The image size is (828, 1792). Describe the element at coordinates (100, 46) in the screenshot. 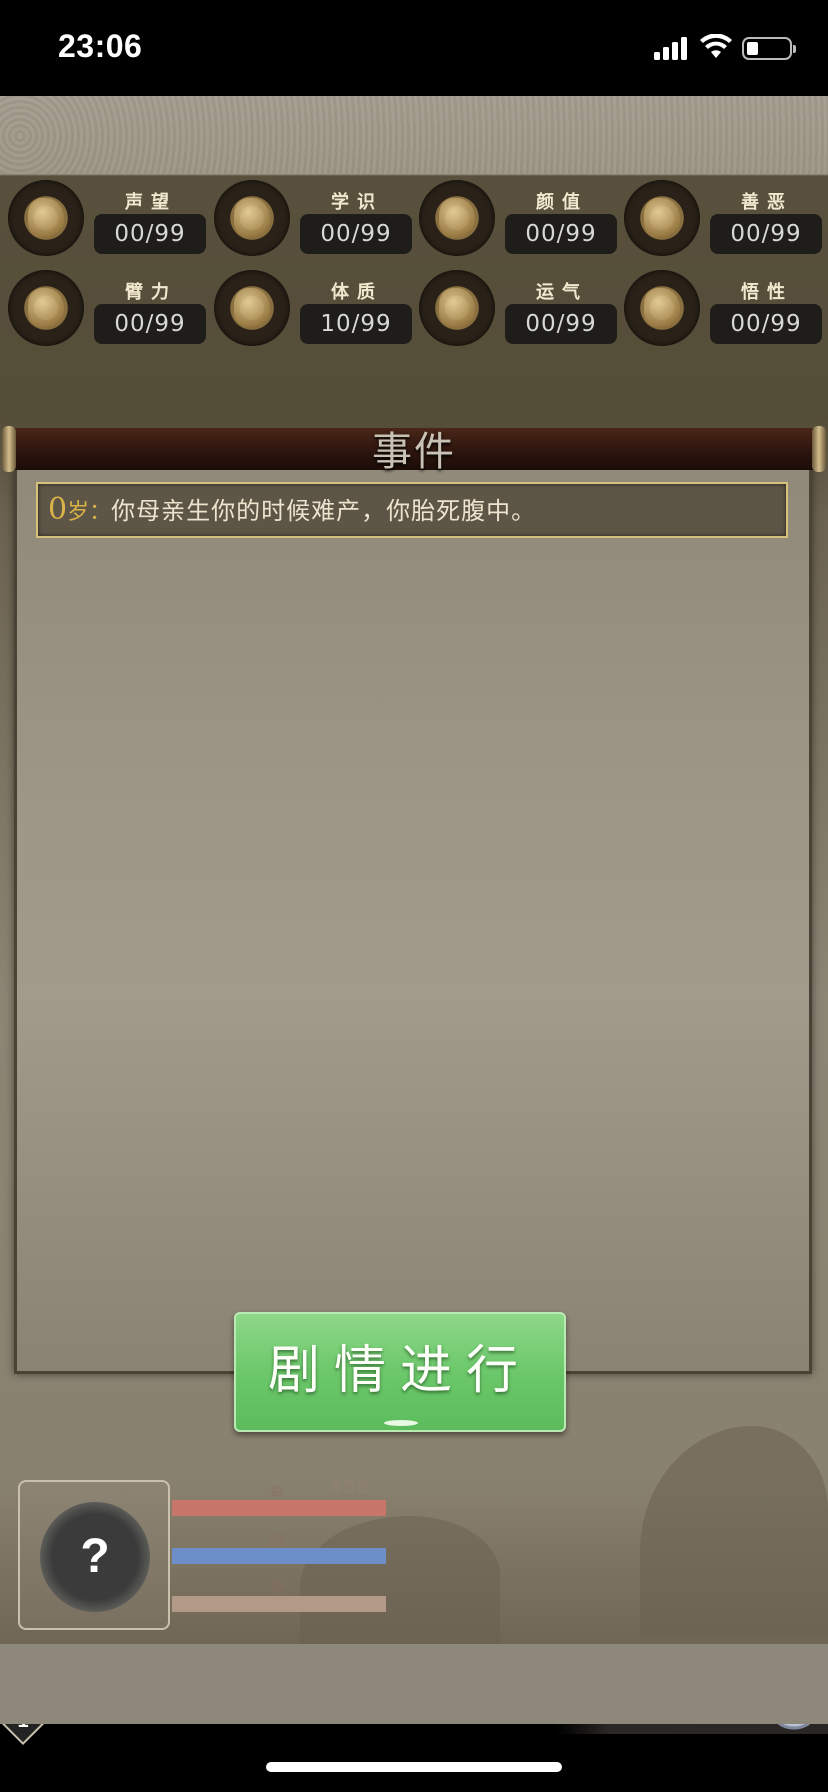

I see `status-time: 23:06` at that location.